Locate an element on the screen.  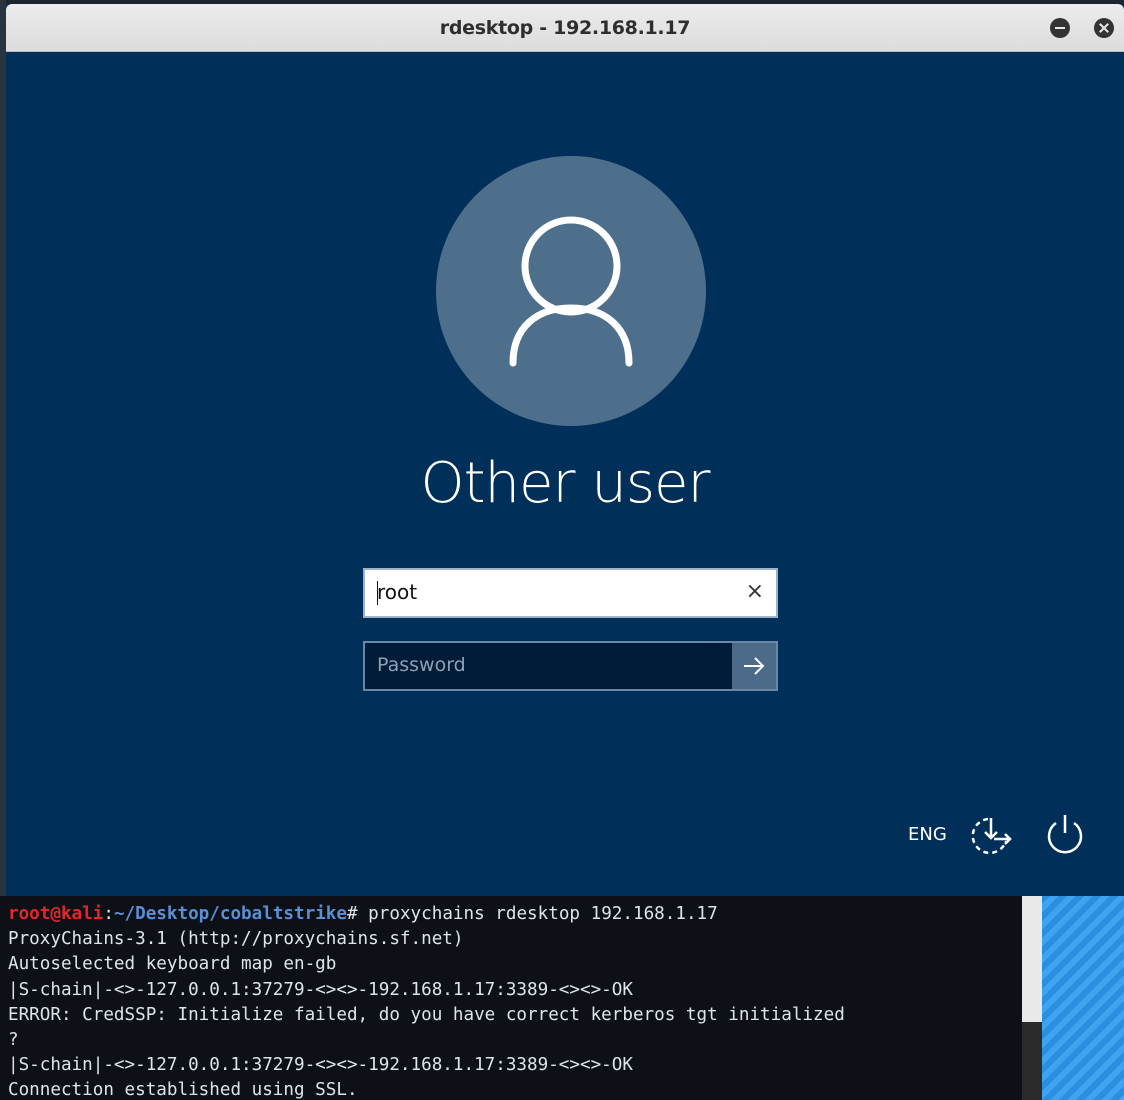
desktop-background-right is located at coordinates (1083, 998).